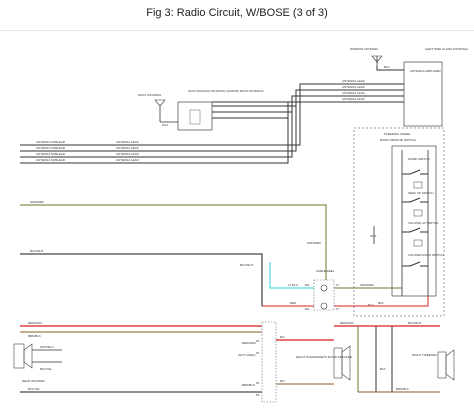  What do you see at coordinates (258, 395) in the screenshot?
I see `center-pin-4: P5` at bounding box center [258, 395].